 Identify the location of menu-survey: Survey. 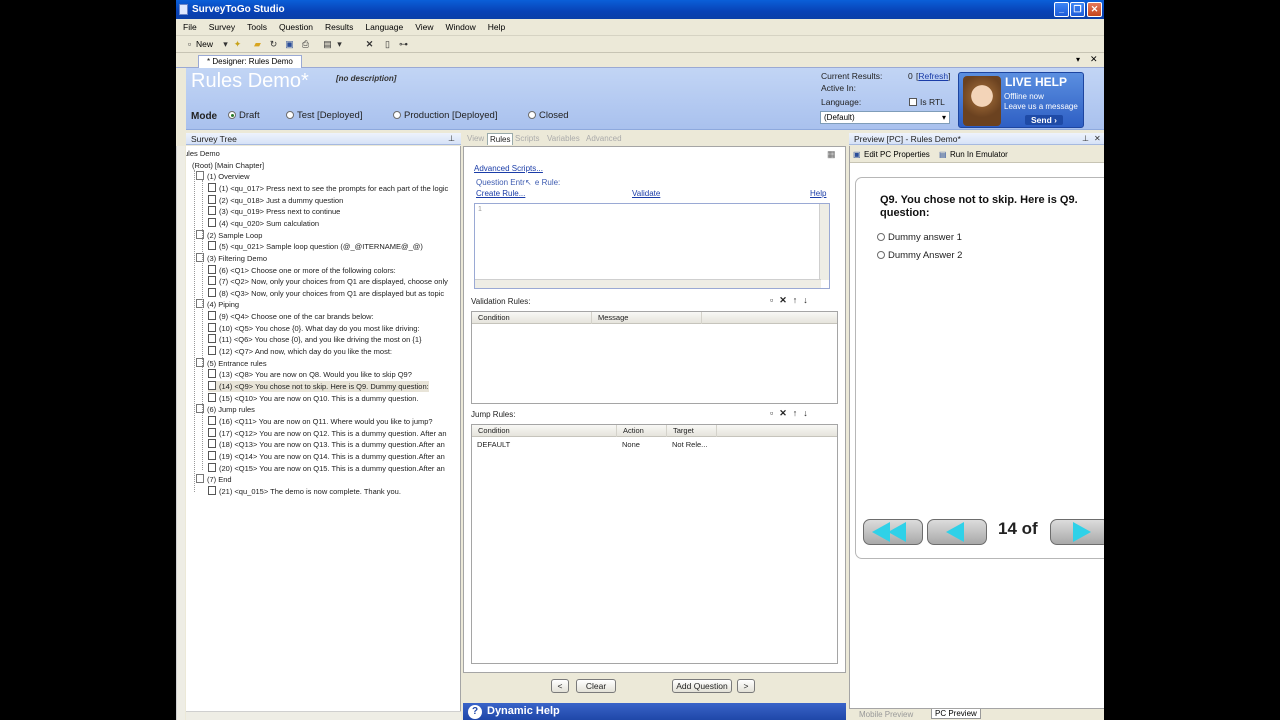
(221, 25).